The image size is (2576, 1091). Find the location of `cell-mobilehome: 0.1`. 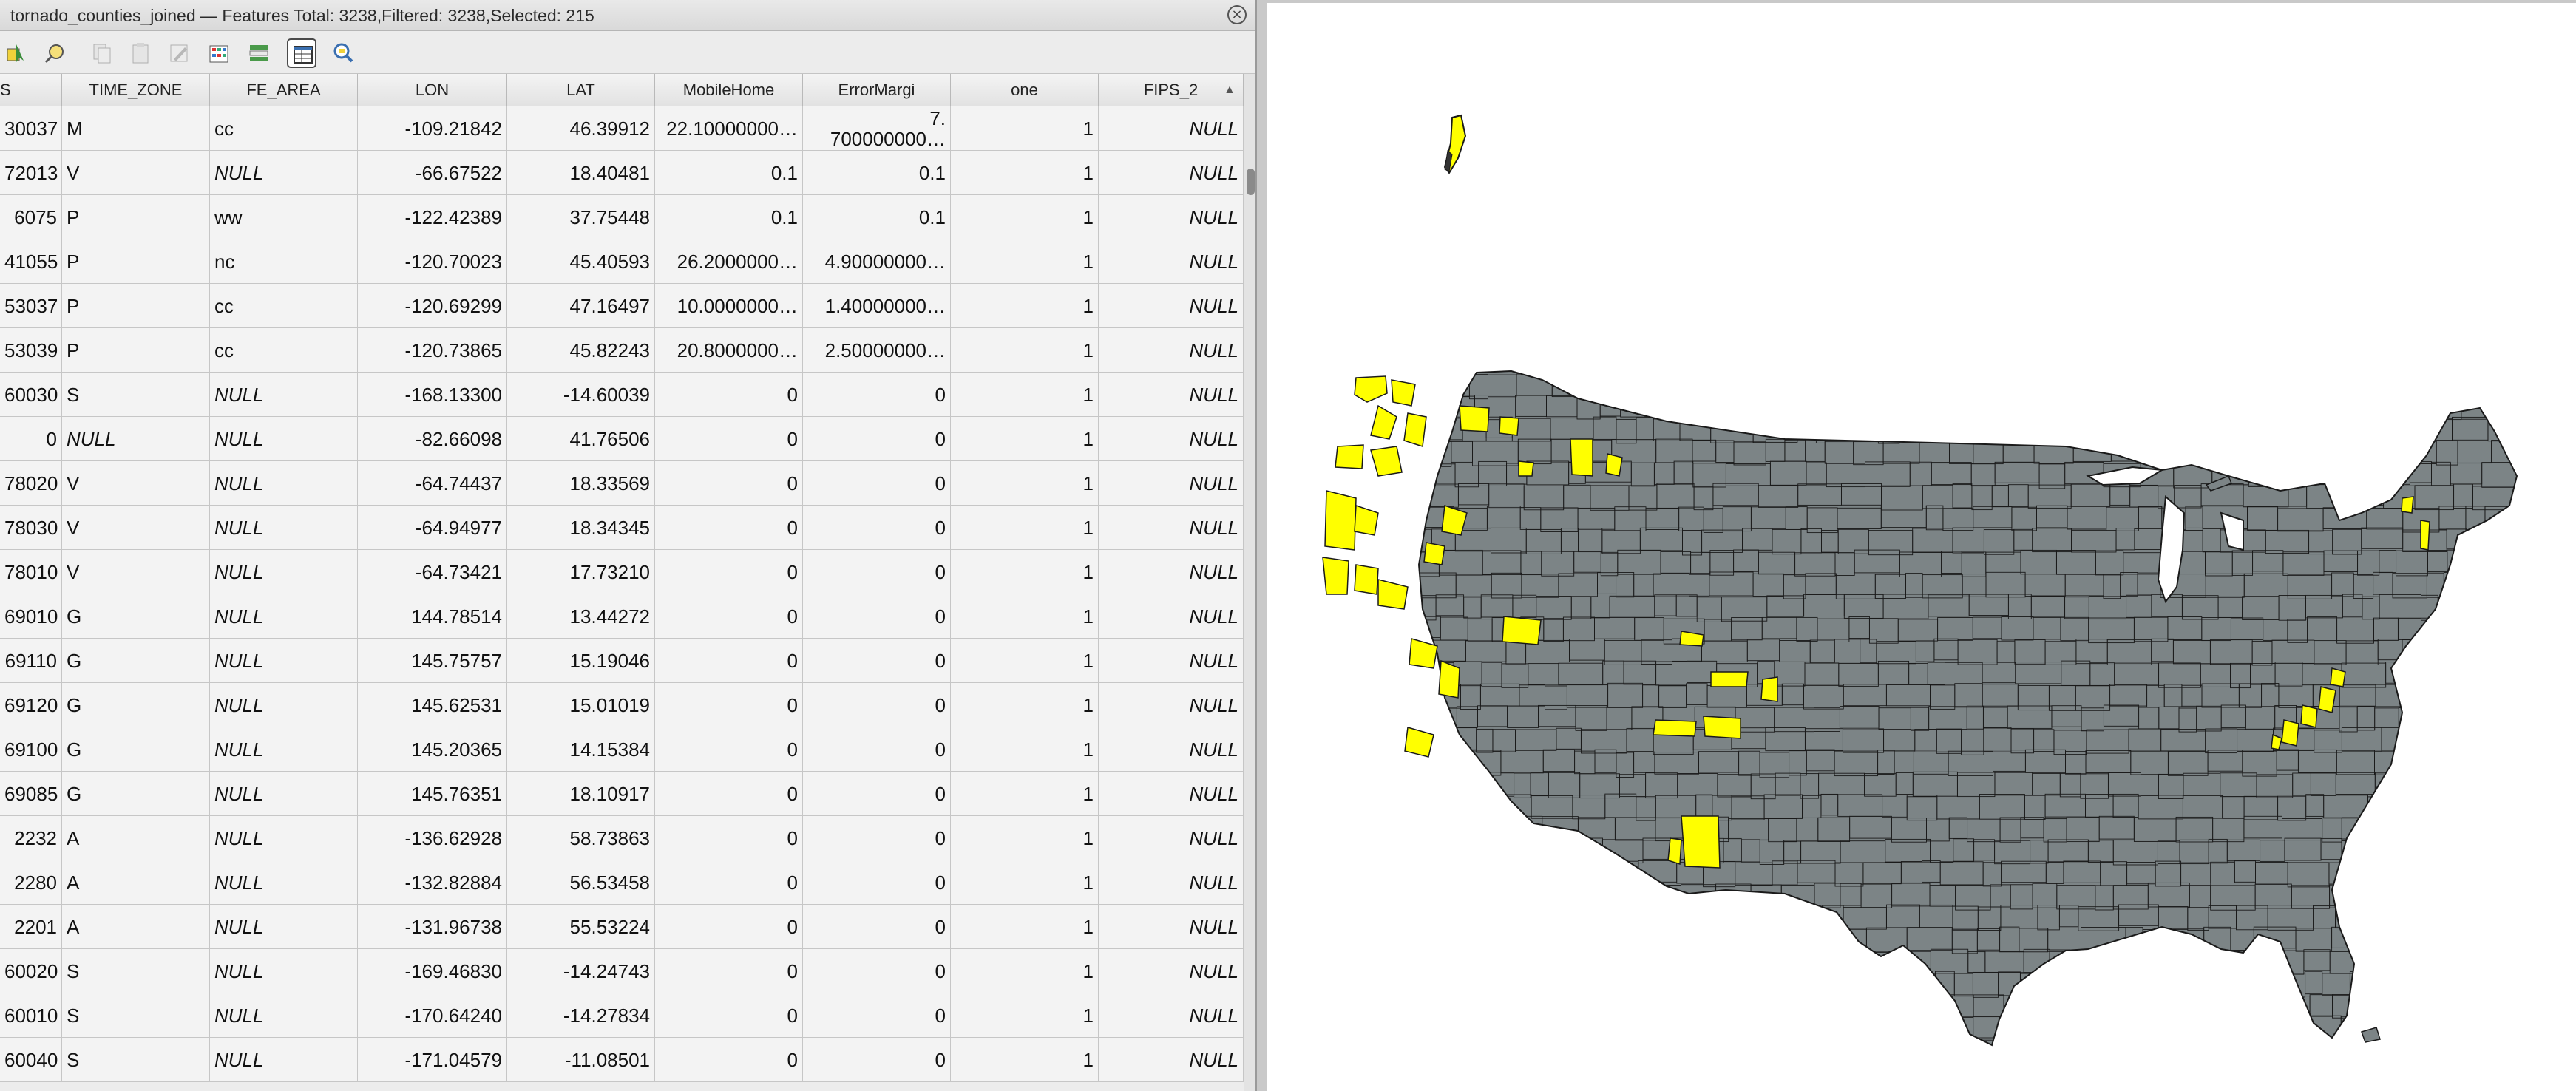

cell-mobilehome: 0.1 is located at coordinates (729, 217).